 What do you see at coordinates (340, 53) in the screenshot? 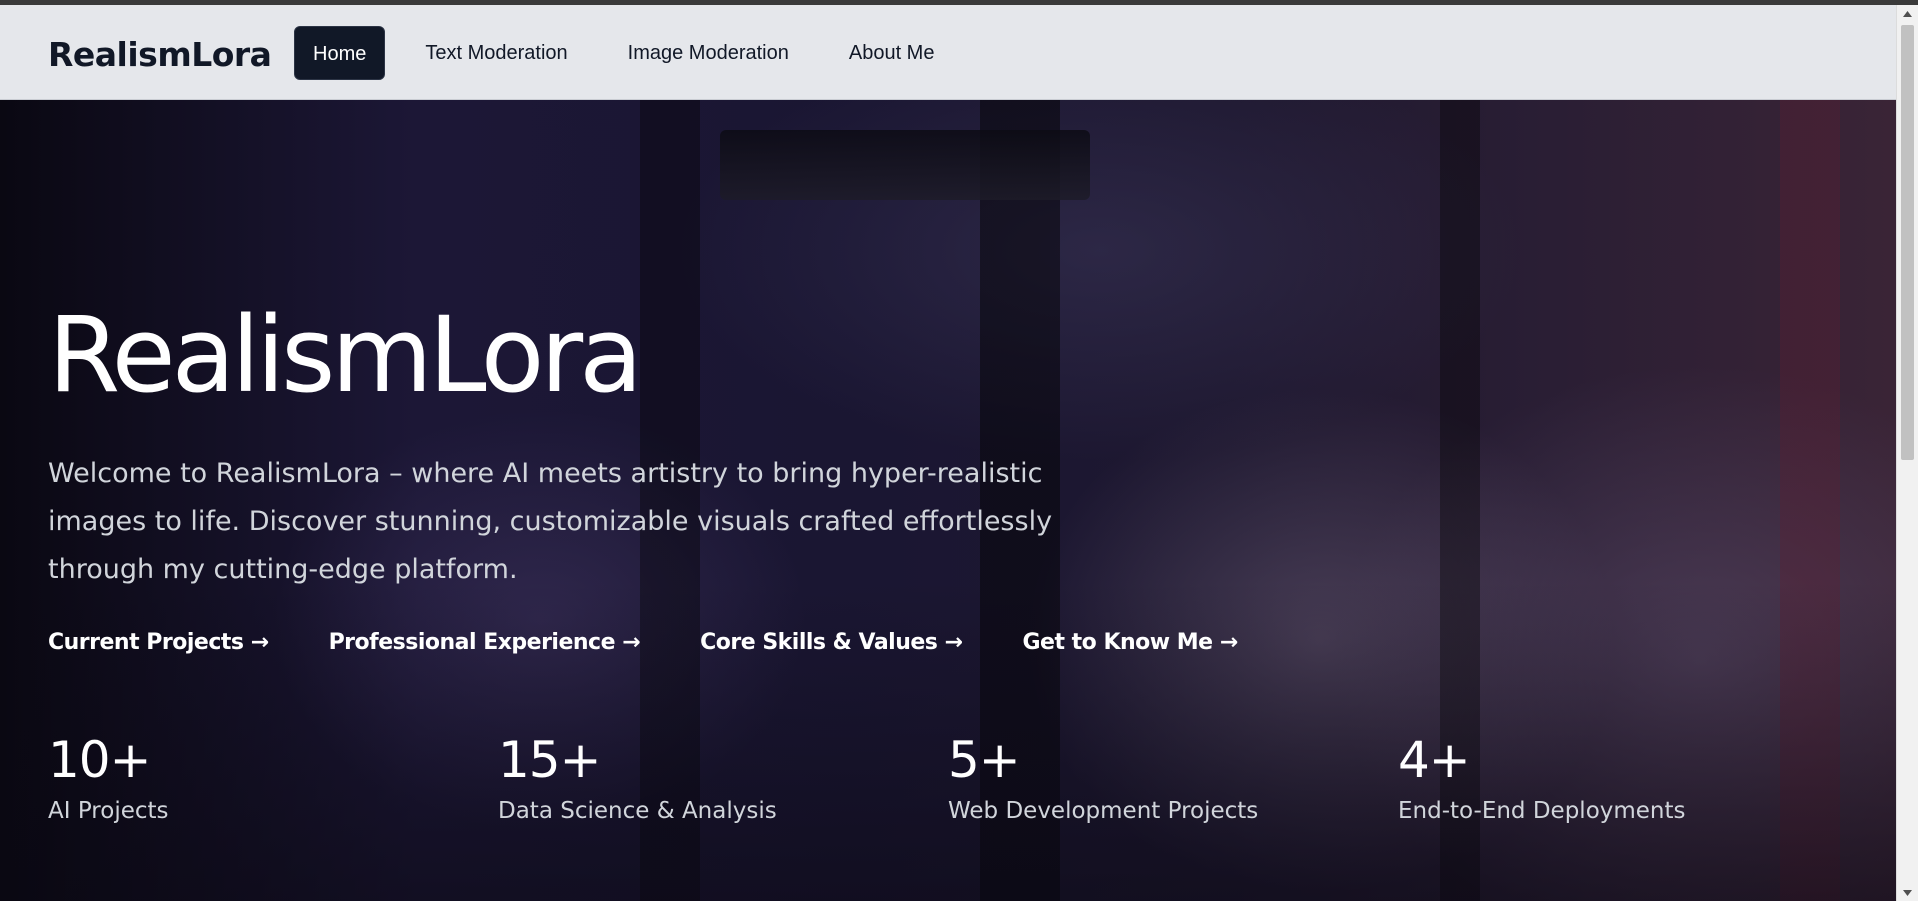
I see `nav-link-home: Home` at bounding box center [340, 53].